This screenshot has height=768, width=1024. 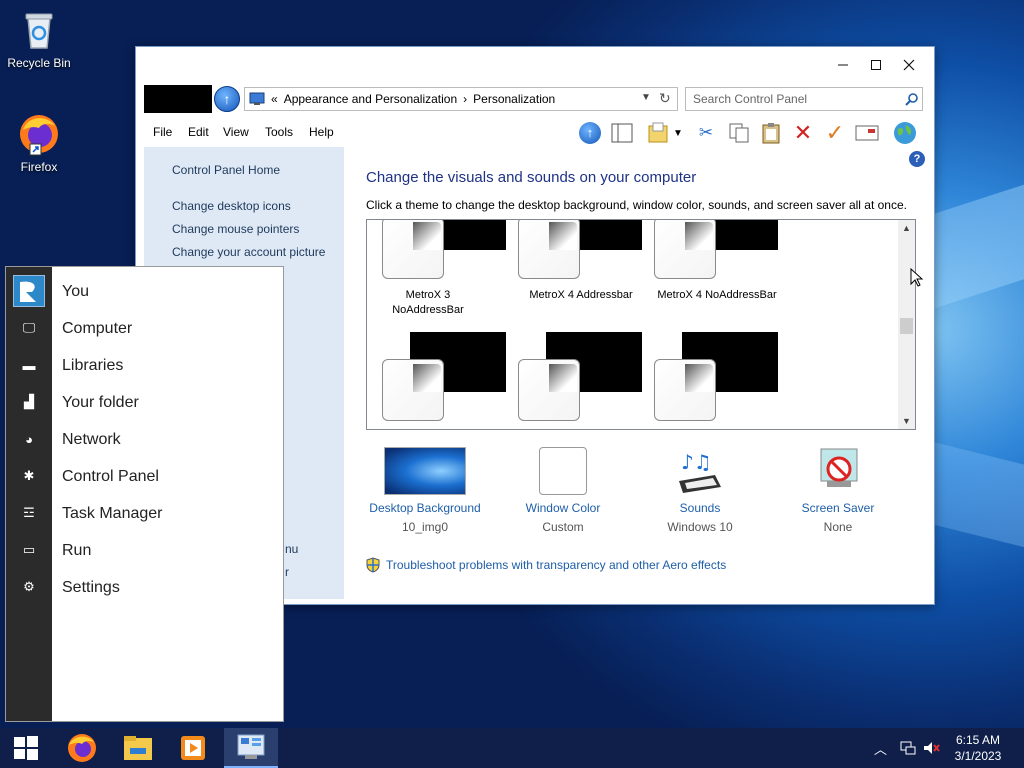 I want to click on gallery-scrollbar: ▲ ▼, so click(x=906, y=324).